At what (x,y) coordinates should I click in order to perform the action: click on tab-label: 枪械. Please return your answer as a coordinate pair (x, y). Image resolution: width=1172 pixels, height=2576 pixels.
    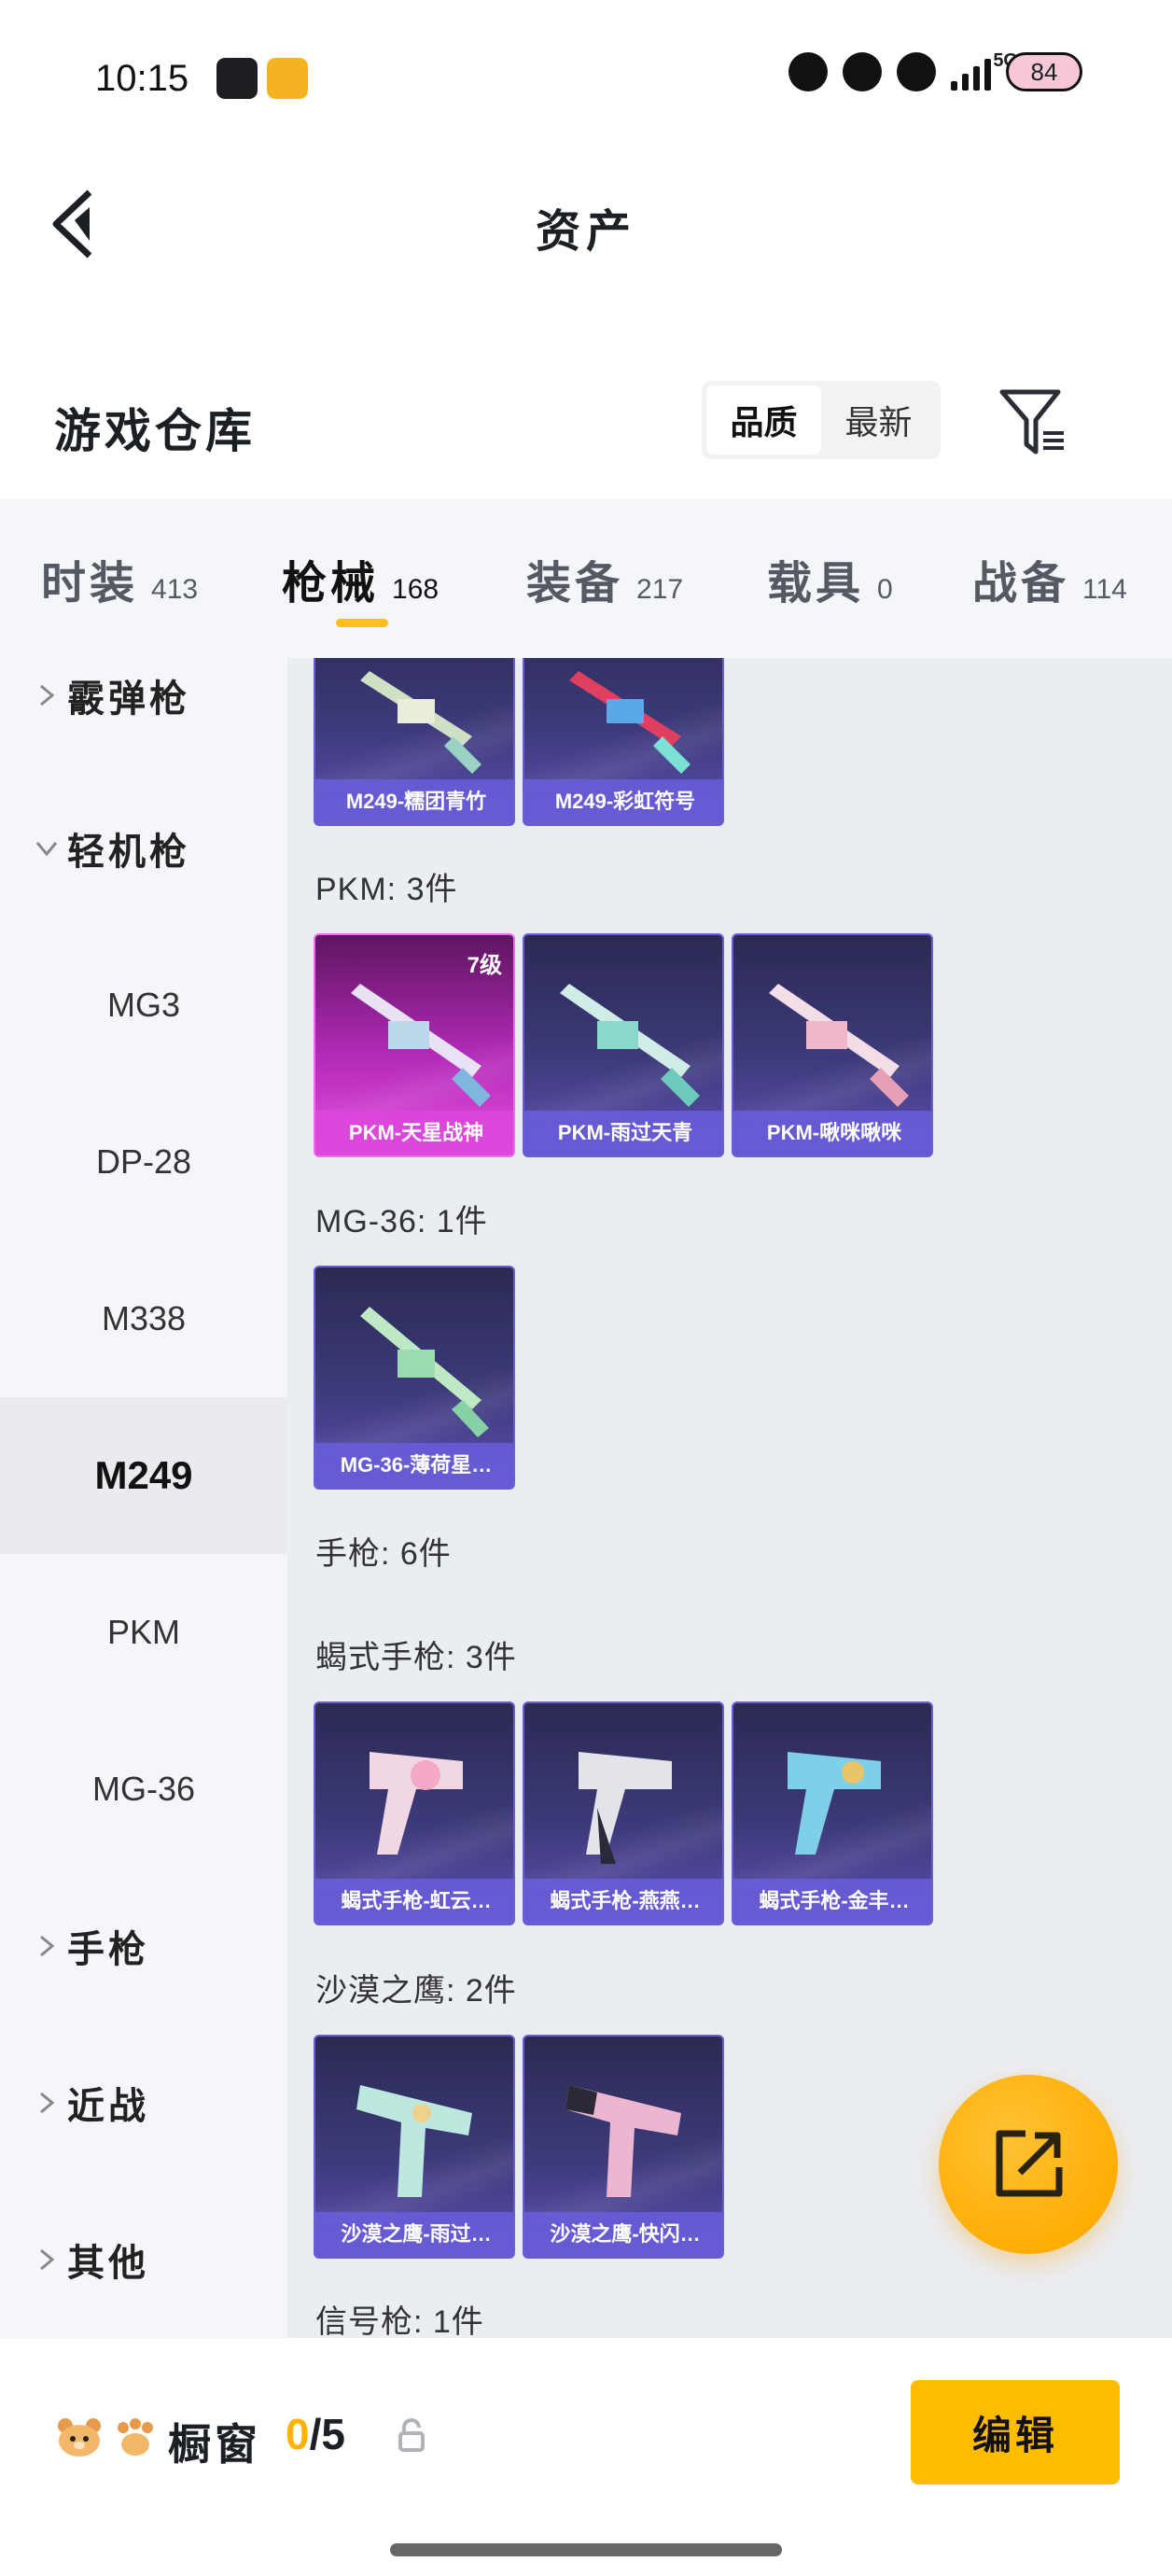
    Looking at the image, I should click on (331, 584).